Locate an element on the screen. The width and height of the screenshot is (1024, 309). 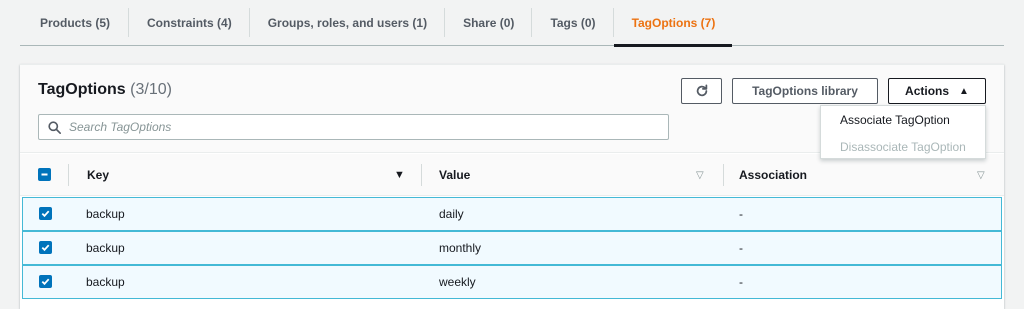
search-field is located at coordinates (353, 127).